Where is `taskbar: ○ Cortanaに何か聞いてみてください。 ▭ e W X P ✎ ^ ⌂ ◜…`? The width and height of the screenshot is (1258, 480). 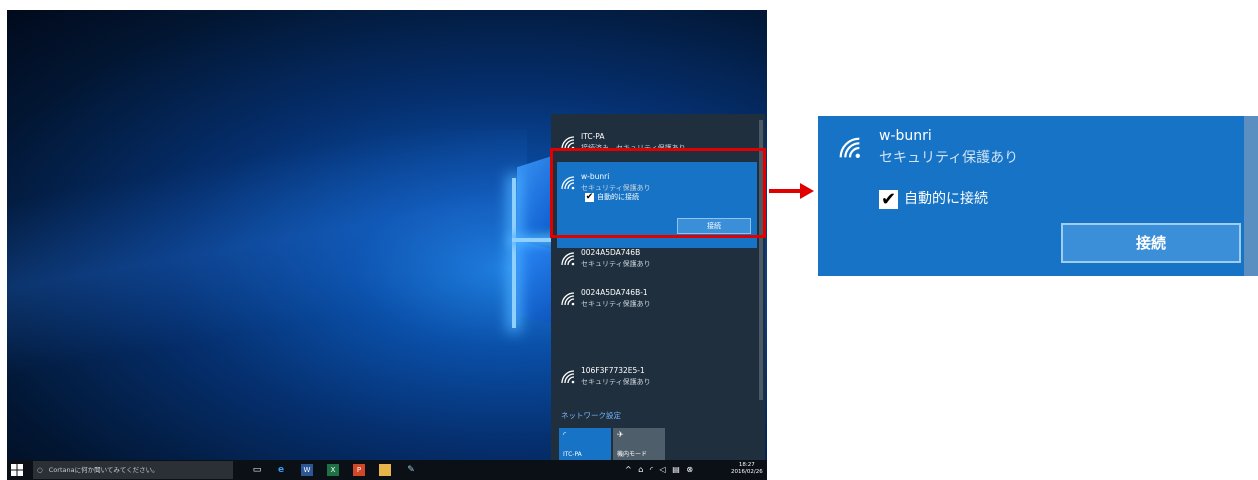
taskbar: ○ Cortanaに何か聞いてみてください。 ▭ e W X P ✎ ^ ⌂ ◜… is located at coordinates (387, 470).